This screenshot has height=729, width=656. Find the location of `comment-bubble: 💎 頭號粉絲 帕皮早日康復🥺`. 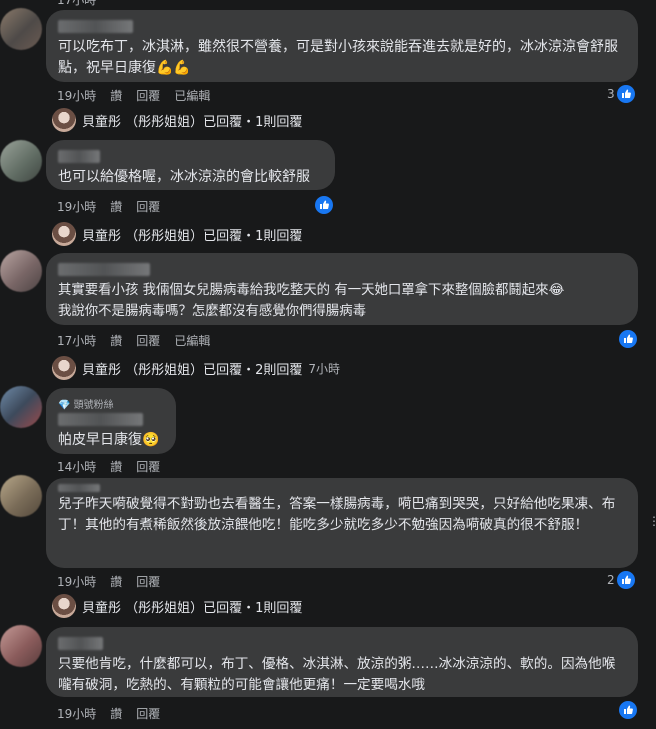

comment-bubble: 💎 頭號粉絲 帕皮早日康復🥺 is located at coordinates (111, 421).